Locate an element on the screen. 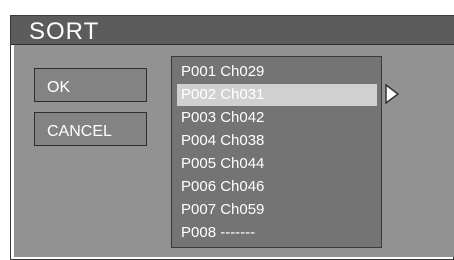  list-item: P006 Ch046 is located at coordinates (276, 187).